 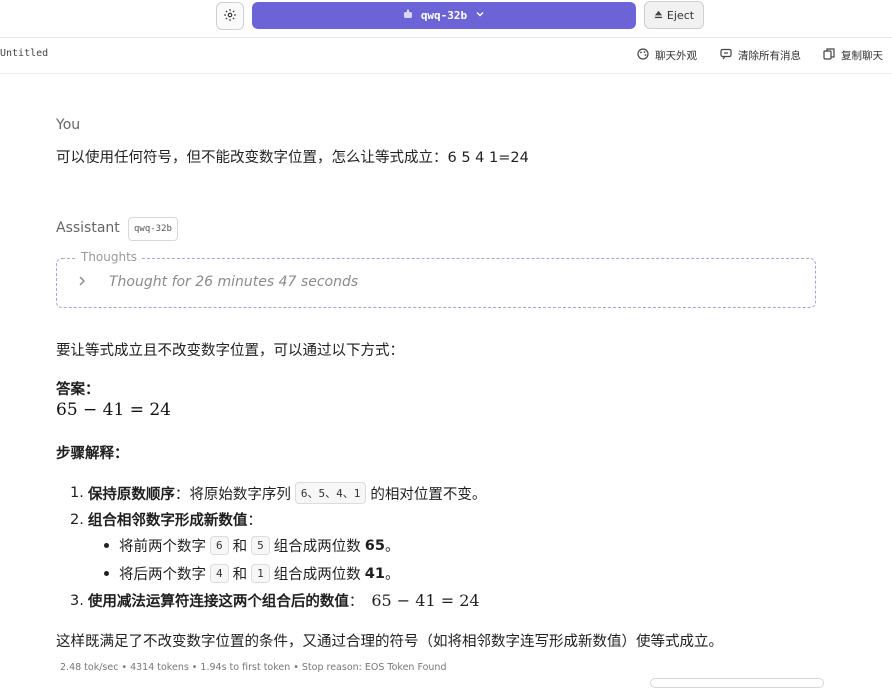 I want to click on eject-label: Eject, so click(x=680, y=15).